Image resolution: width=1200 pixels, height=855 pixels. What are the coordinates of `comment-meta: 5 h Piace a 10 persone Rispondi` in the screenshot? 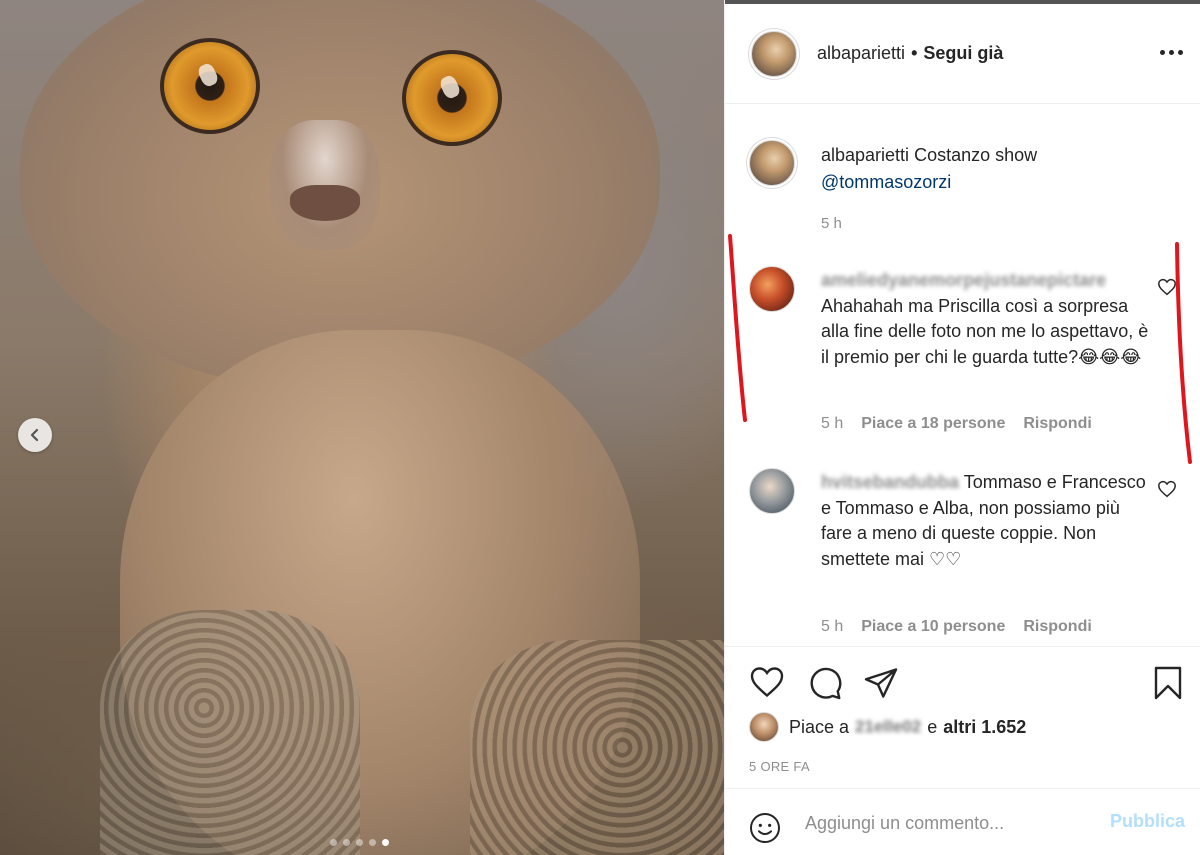 It's located at (956, 627).